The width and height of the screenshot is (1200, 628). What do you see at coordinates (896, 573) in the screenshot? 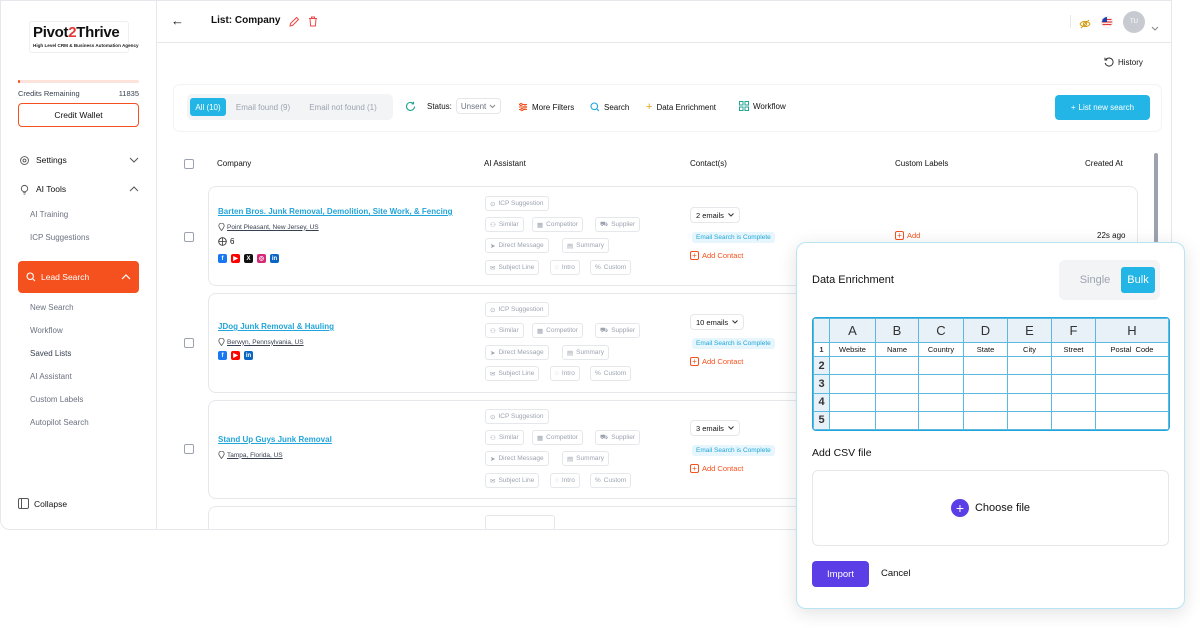
I see `cancel-button: Cancel` at bounding box center [896, 573].